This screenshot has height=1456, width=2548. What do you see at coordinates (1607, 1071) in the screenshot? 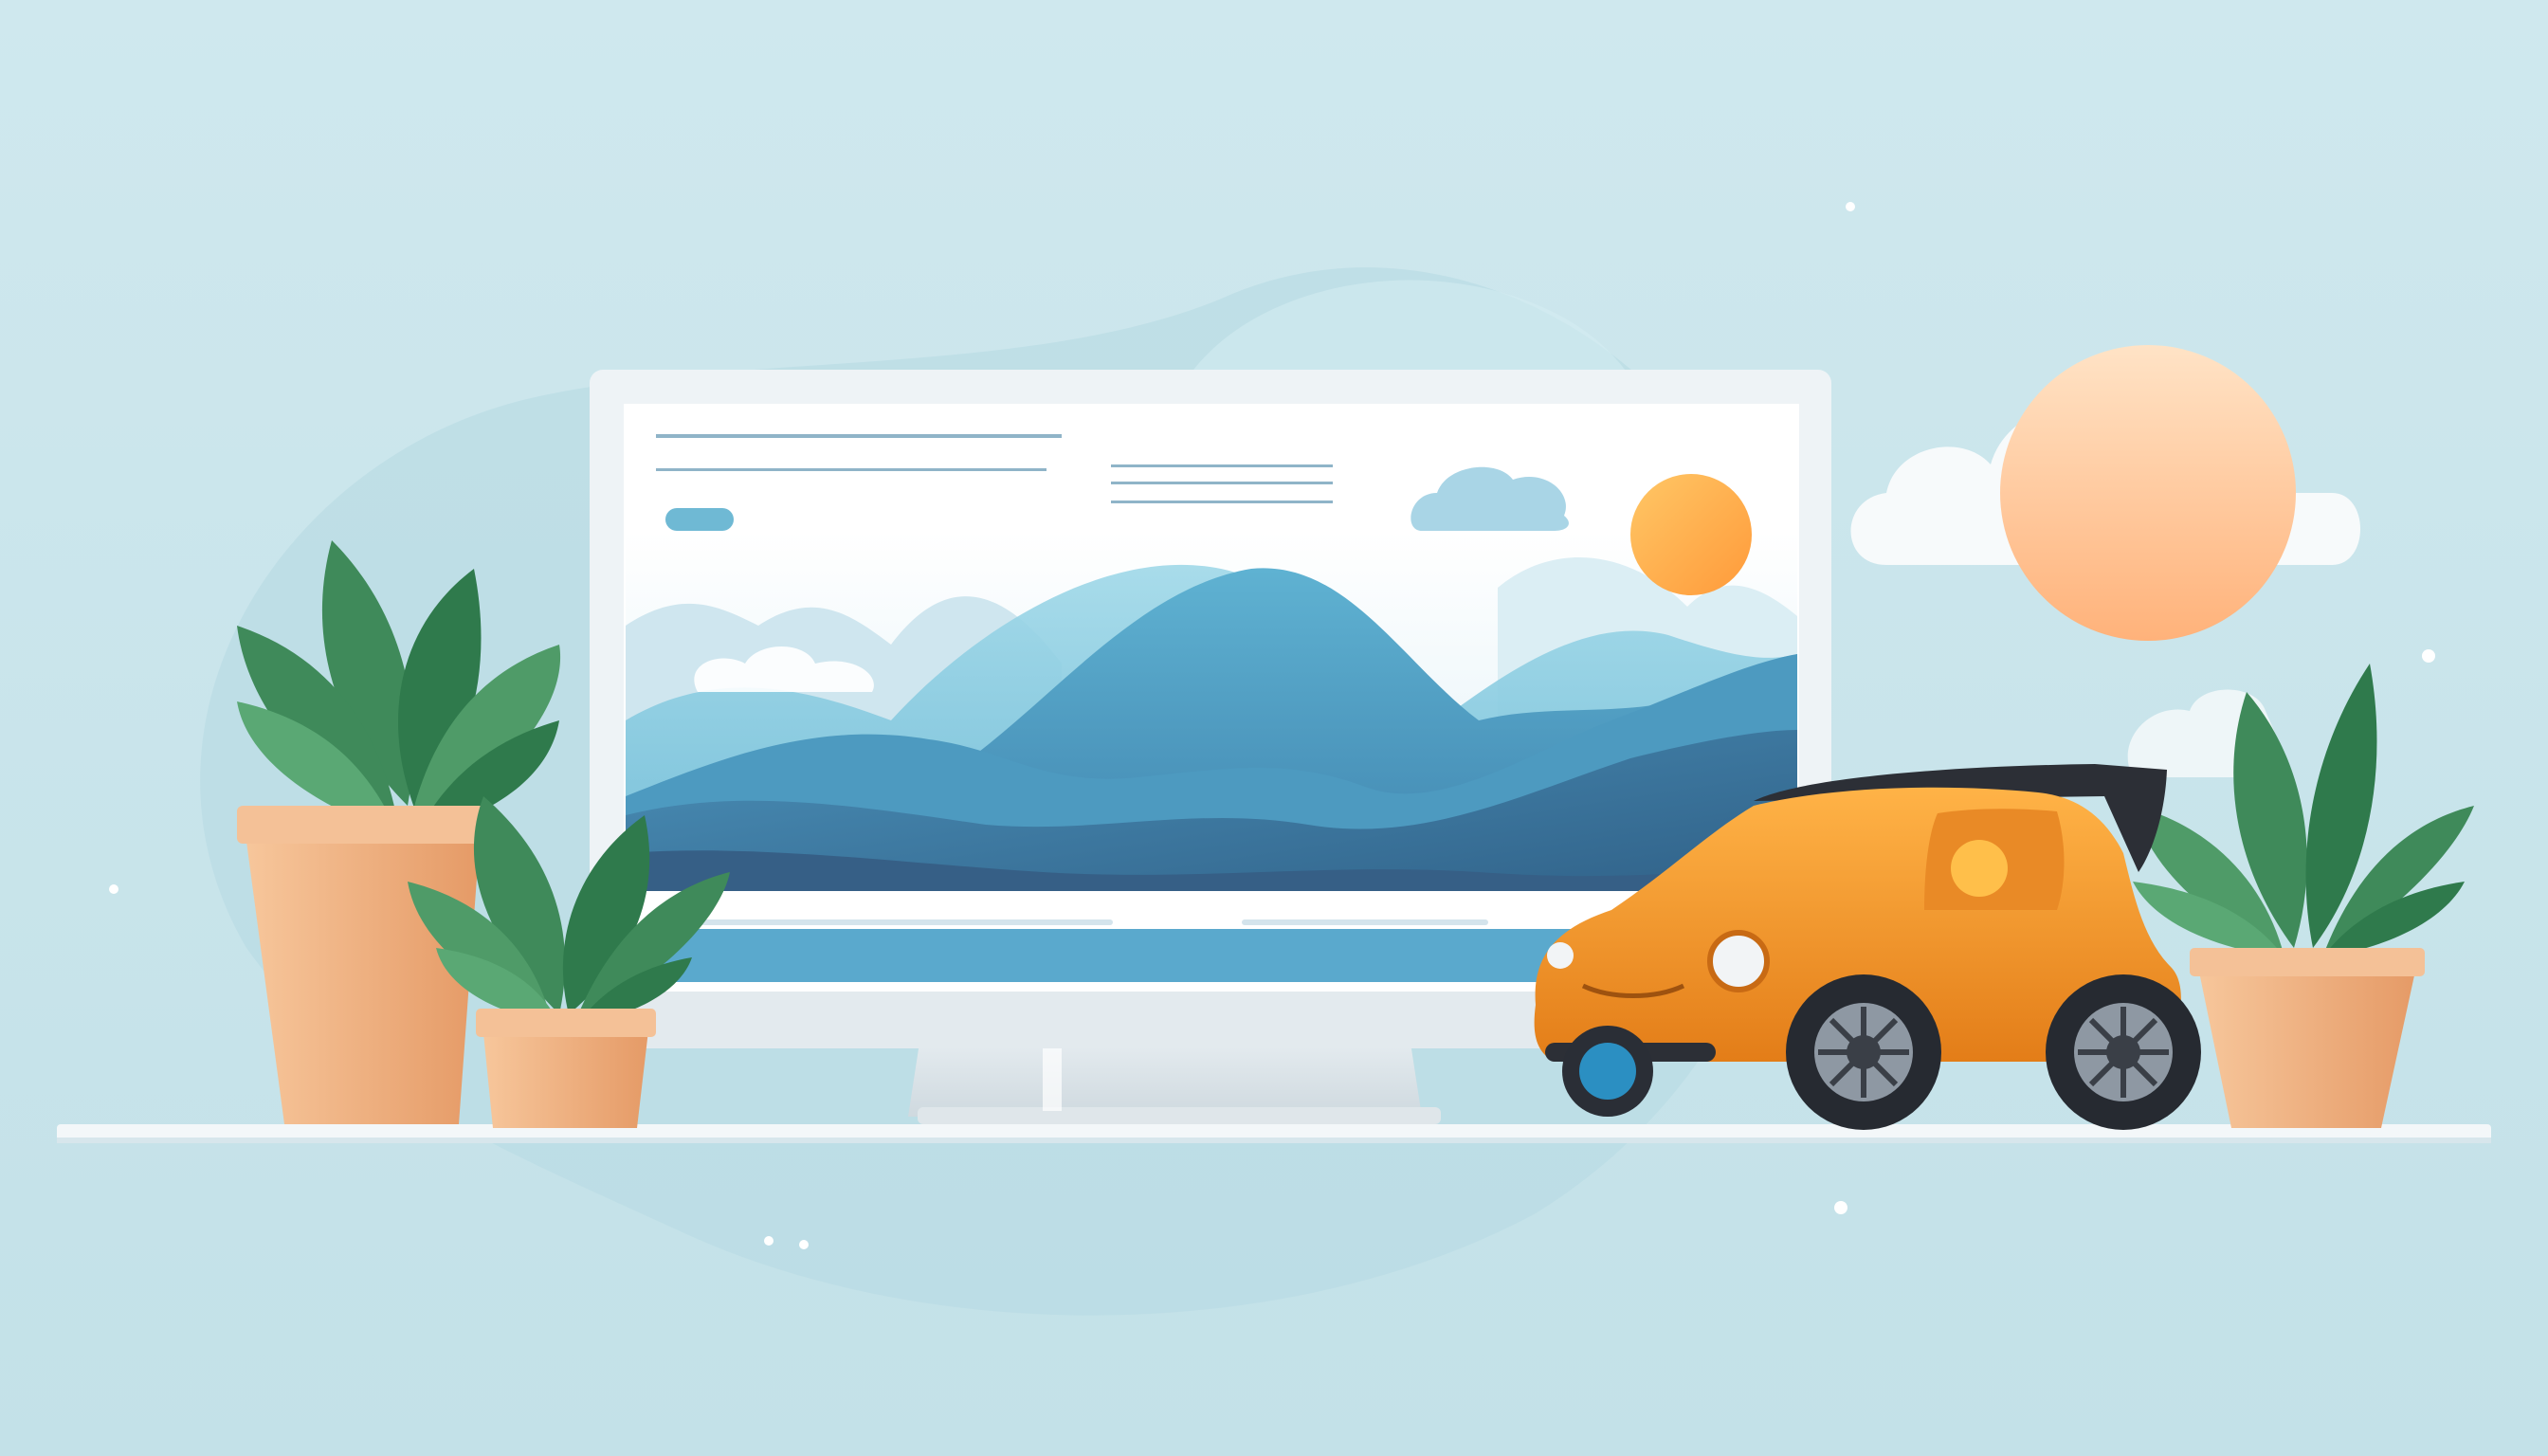
I see `car-wheel-front` at bounding box center [1607, 1071].